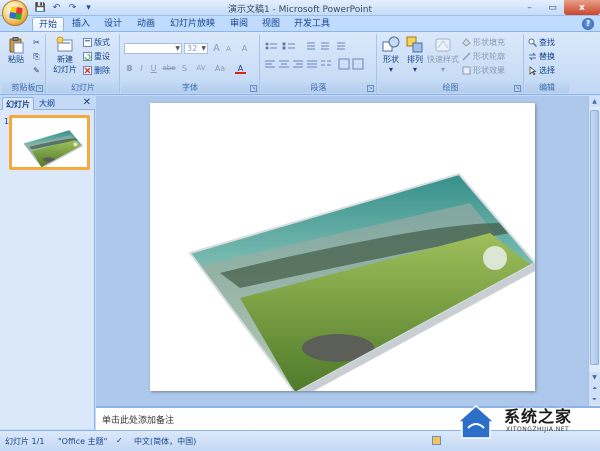  What do you see at coordinates (16, 59) in the screenshot?
I see `paste-label: 粘贴` at bounding box center [16, 59].